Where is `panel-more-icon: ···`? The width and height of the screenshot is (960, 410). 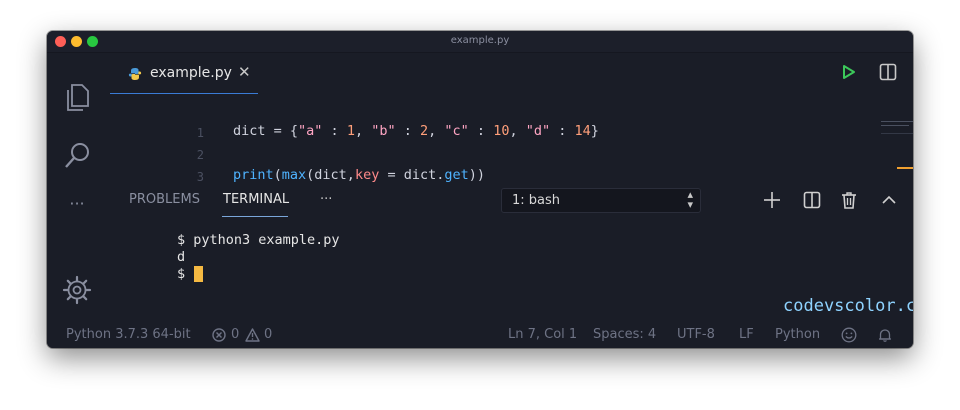
panel-more-icon: ··· is located at coordinates (326, 199).